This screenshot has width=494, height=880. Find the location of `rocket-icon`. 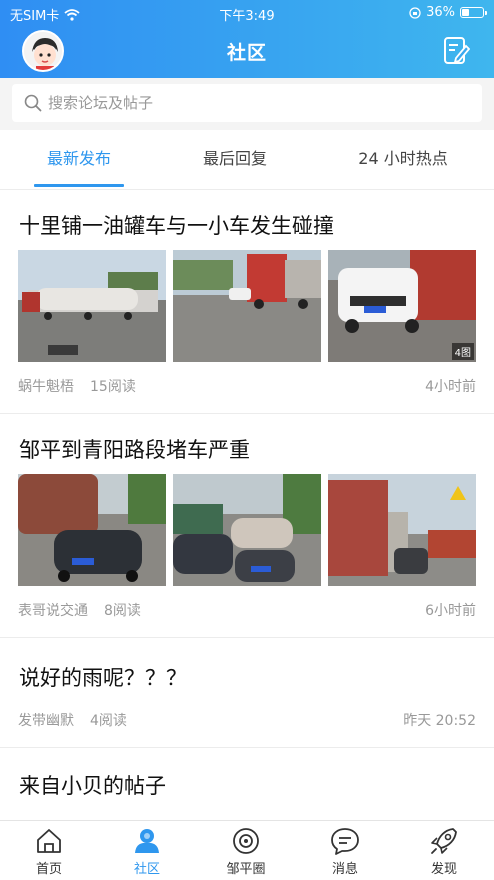

rocket-icon is located at coordinates (444, 841).